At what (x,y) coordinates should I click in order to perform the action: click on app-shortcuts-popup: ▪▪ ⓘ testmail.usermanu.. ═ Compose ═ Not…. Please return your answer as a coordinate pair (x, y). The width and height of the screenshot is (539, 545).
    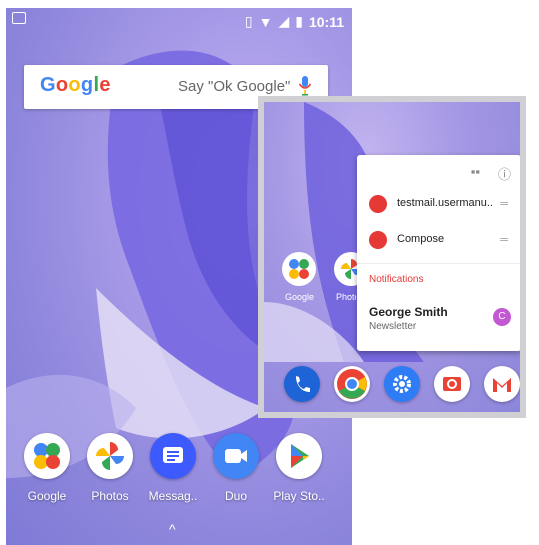
    Looking at the image, I should click on (438, 253).